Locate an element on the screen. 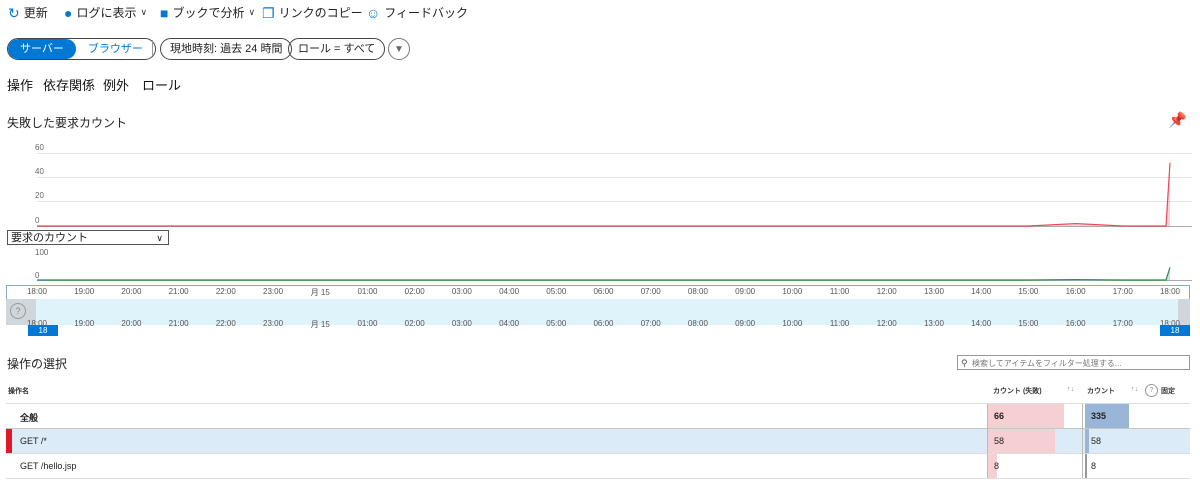  analyze-workbook-button: ■ ブックで分析 ∨ is located at coordinates (207, 12).